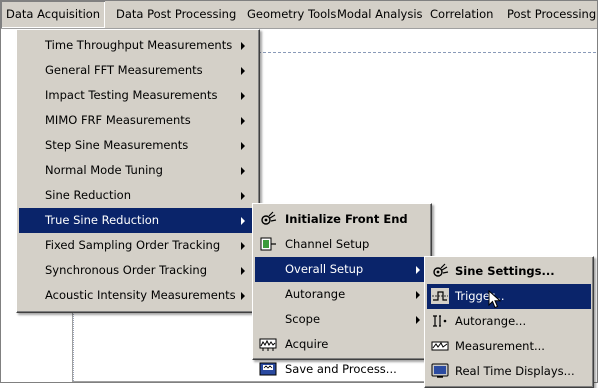  I want to click on menu-item-label: Overall Setup, so click(324, 269).